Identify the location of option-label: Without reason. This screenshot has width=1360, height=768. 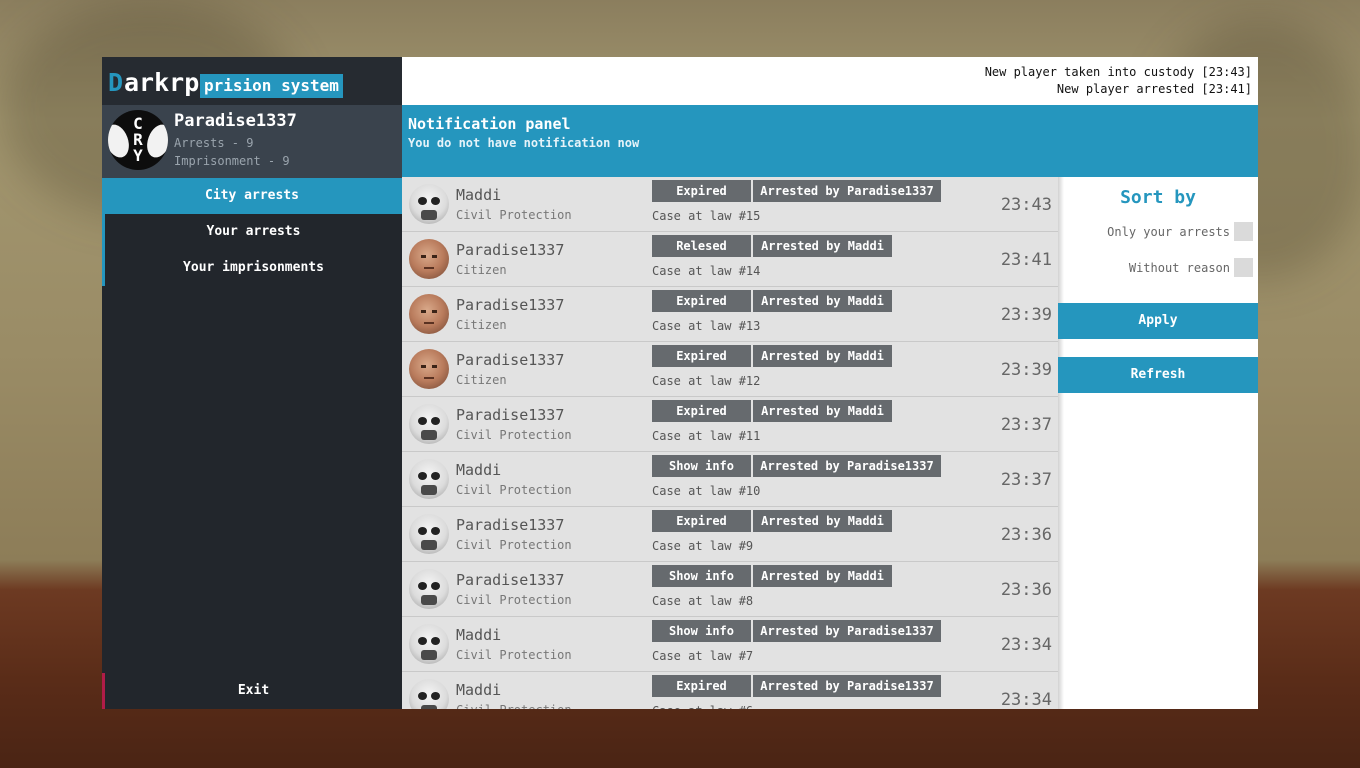
(1179, 268).